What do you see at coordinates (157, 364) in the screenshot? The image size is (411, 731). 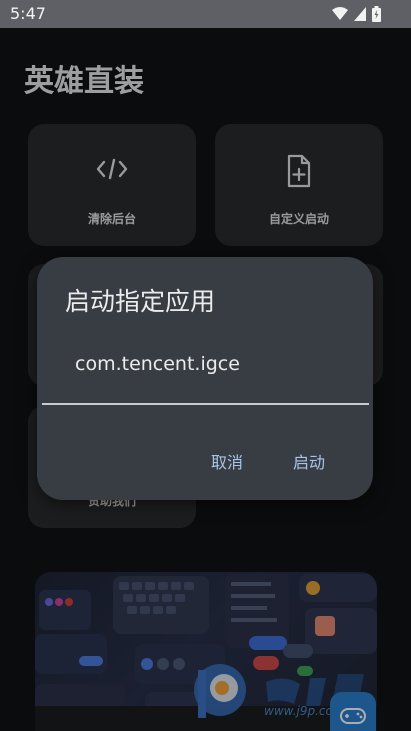 I see `package-name-input-value: com.tencent.igce` at bounding box center [157, 364].